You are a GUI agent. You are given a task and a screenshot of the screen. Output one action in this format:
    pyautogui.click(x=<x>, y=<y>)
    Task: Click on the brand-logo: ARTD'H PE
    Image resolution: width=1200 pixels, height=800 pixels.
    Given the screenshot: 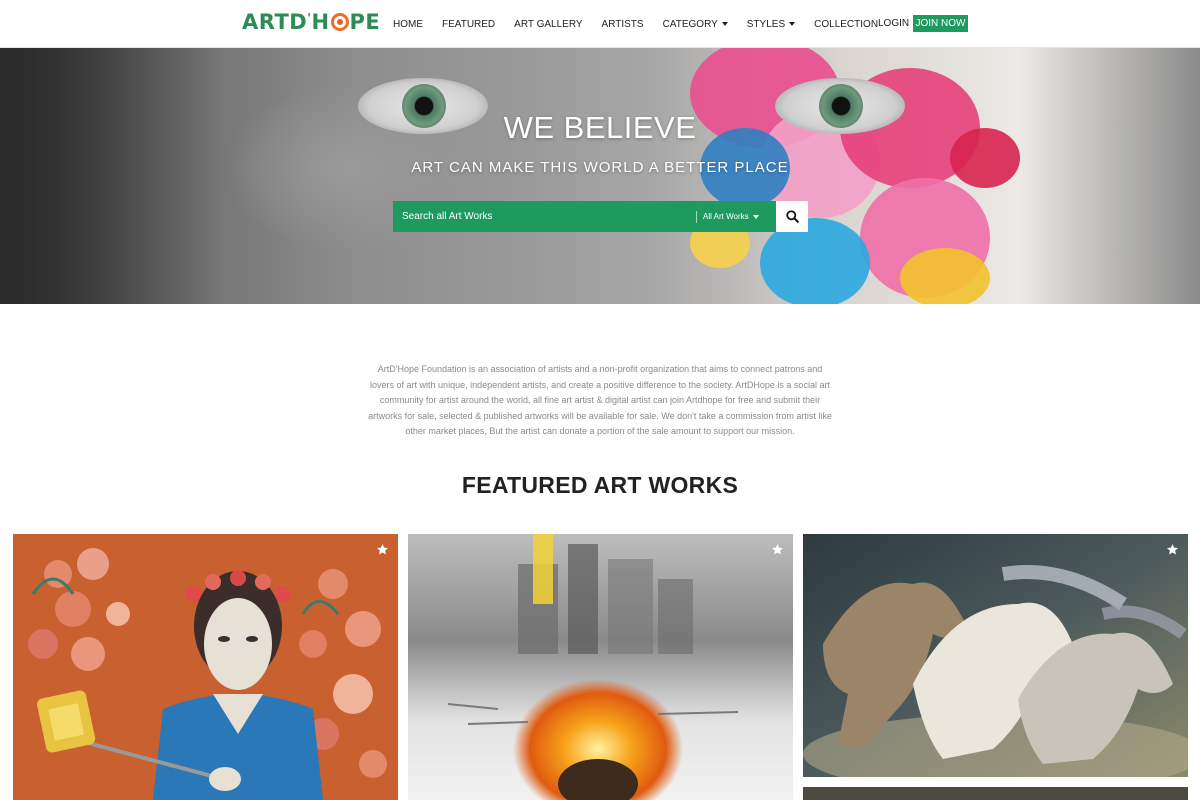 What is the action you would take?
    pyautogui.click(x=311, y=22)
    